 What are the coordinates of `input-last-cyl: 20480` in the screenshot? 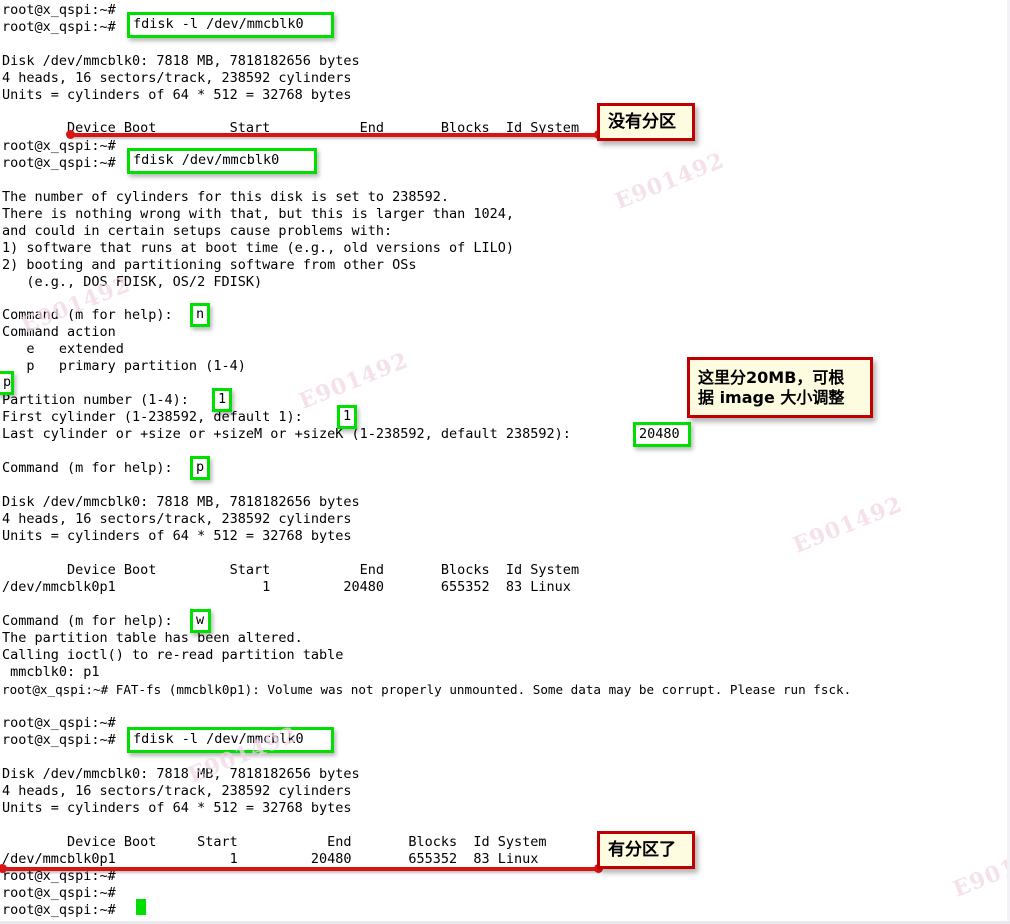 It's located at (662, 434).